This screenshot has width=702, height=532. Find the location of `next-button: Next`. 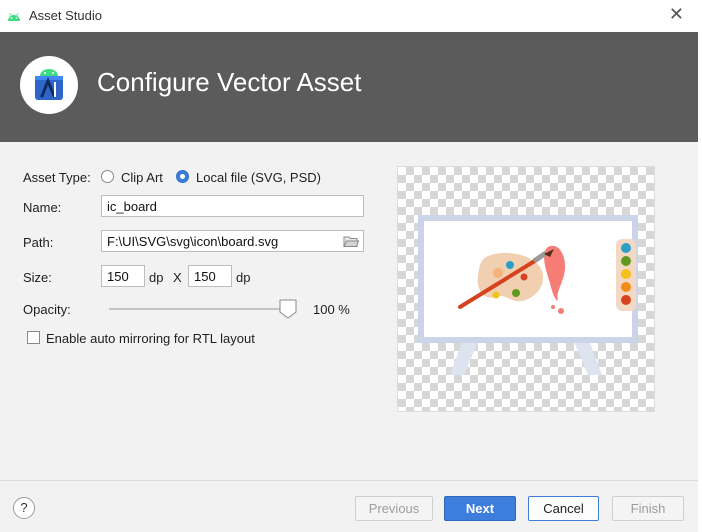

next-button: Next is located at coordinates (480, 508).